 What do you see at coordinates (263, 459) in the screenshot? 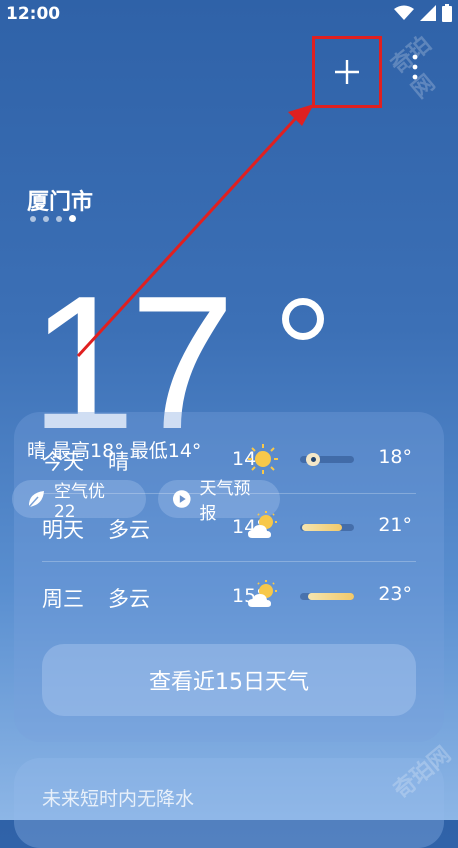
I see `sun-icon` at bounding box center [263, 459].